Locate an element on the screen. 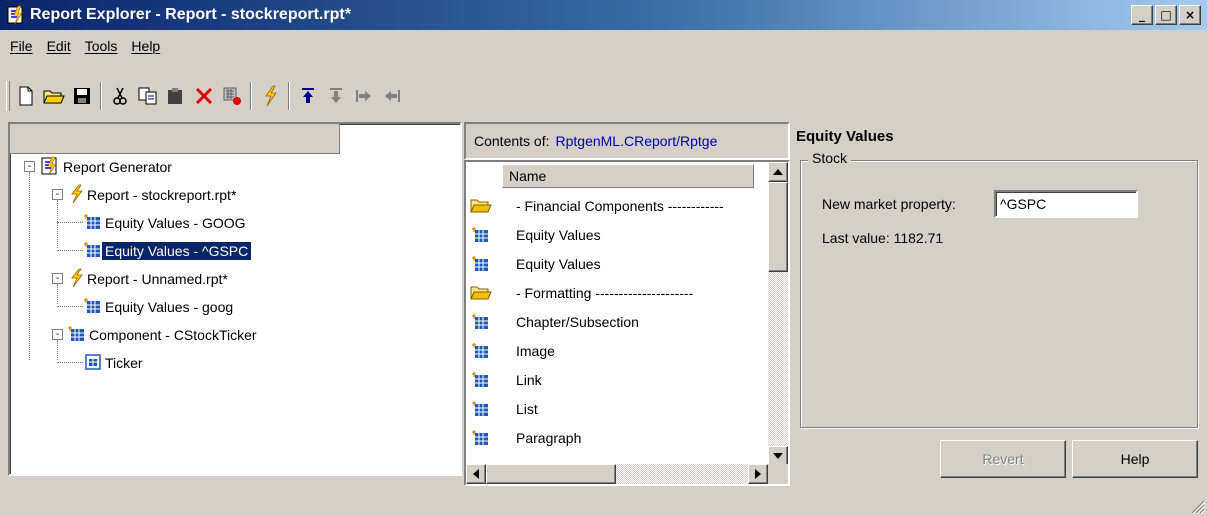  minimize-button: _ is located at coordinates (1142, 15).